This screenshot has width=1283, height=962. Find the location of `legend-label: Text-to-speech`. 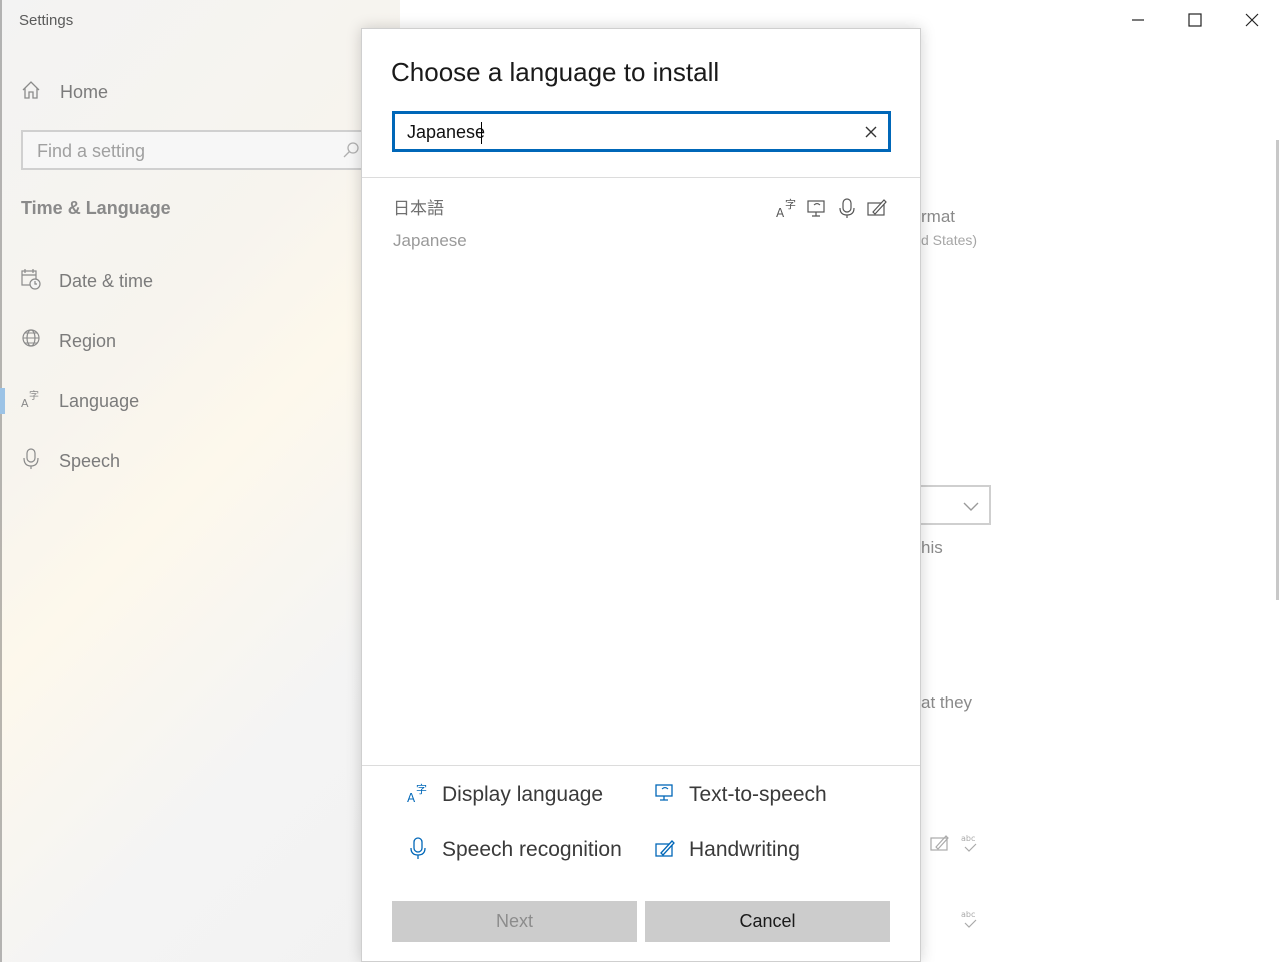

legend-label: Text-to-speech is located at coordinates (758, 794).